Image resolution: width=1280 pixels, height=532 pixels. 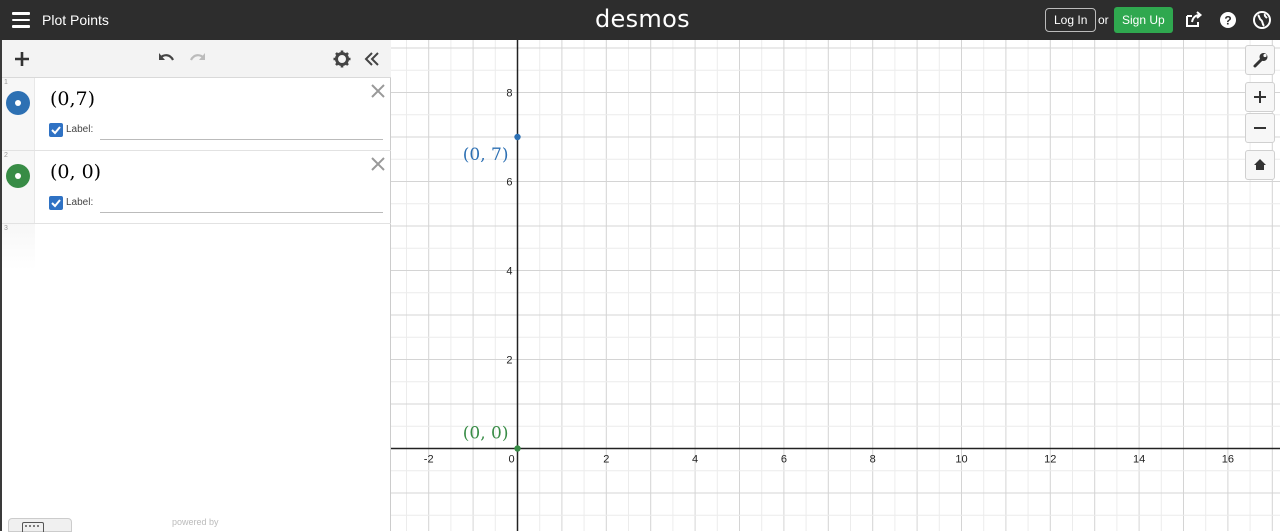 What do you see at coordinates (1194, 20) in the screenshot?
I see `share-icon` at bounding box center [1194, 20].